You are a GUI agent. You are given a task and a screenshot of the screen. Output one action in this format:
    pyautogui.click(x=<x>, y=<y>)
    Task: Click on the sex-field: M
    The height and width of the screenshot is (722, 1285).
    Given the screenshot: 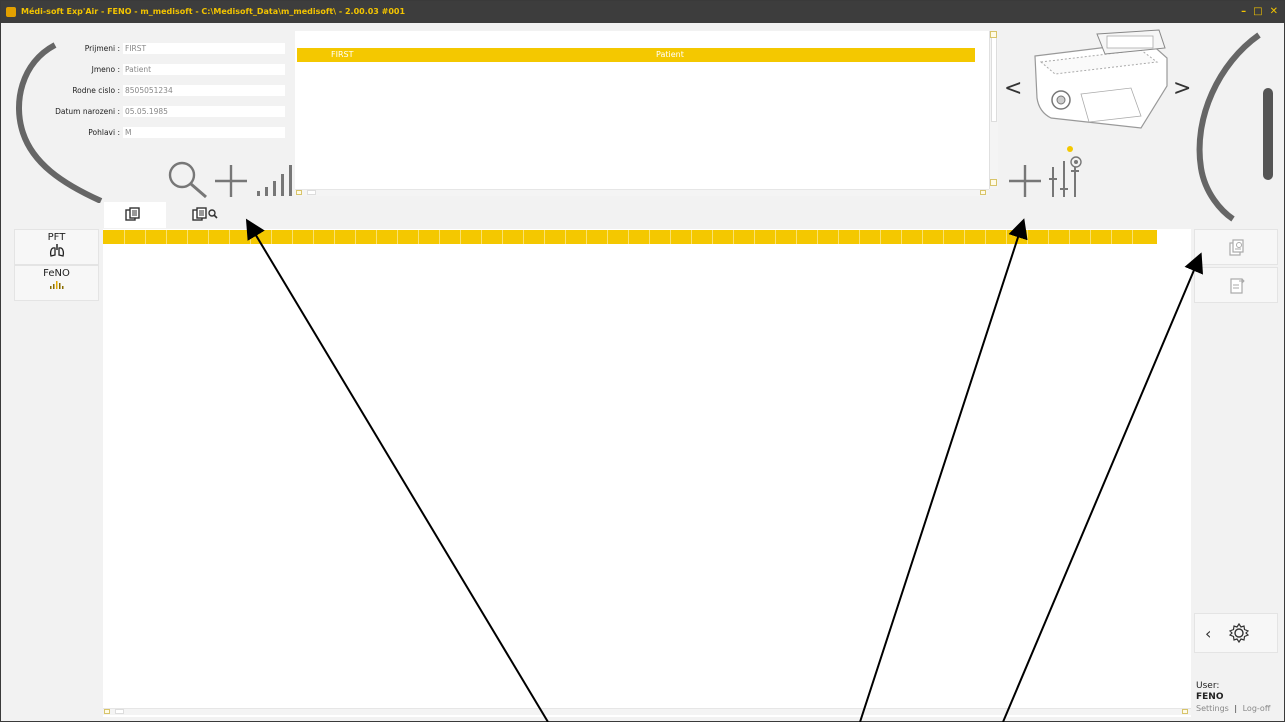 What is the action you would take?
    pyautogui.click(x=204, y=132)
    